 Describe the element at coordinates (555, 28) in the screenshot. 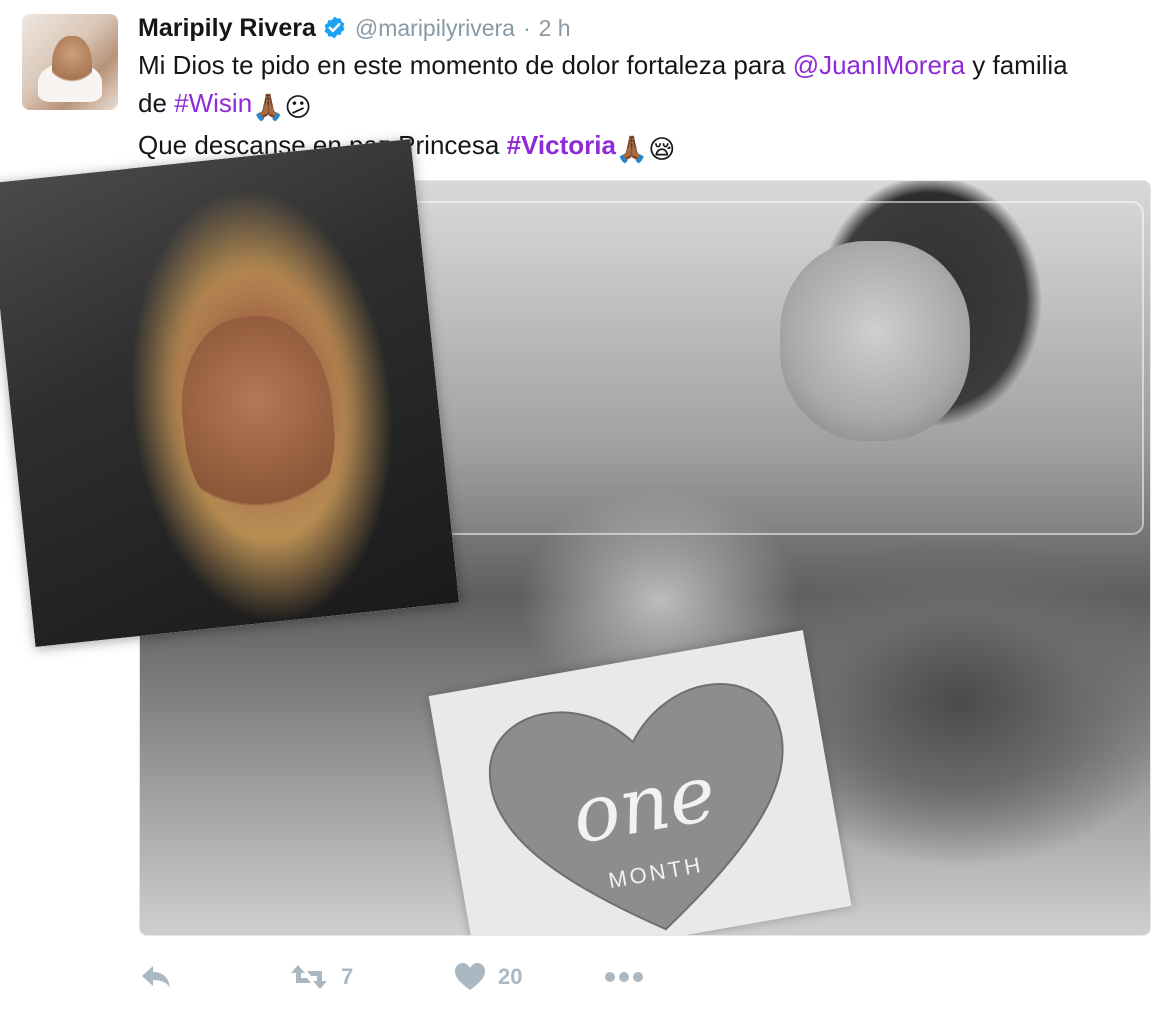

I see `timestamp: 2 h` at that location.